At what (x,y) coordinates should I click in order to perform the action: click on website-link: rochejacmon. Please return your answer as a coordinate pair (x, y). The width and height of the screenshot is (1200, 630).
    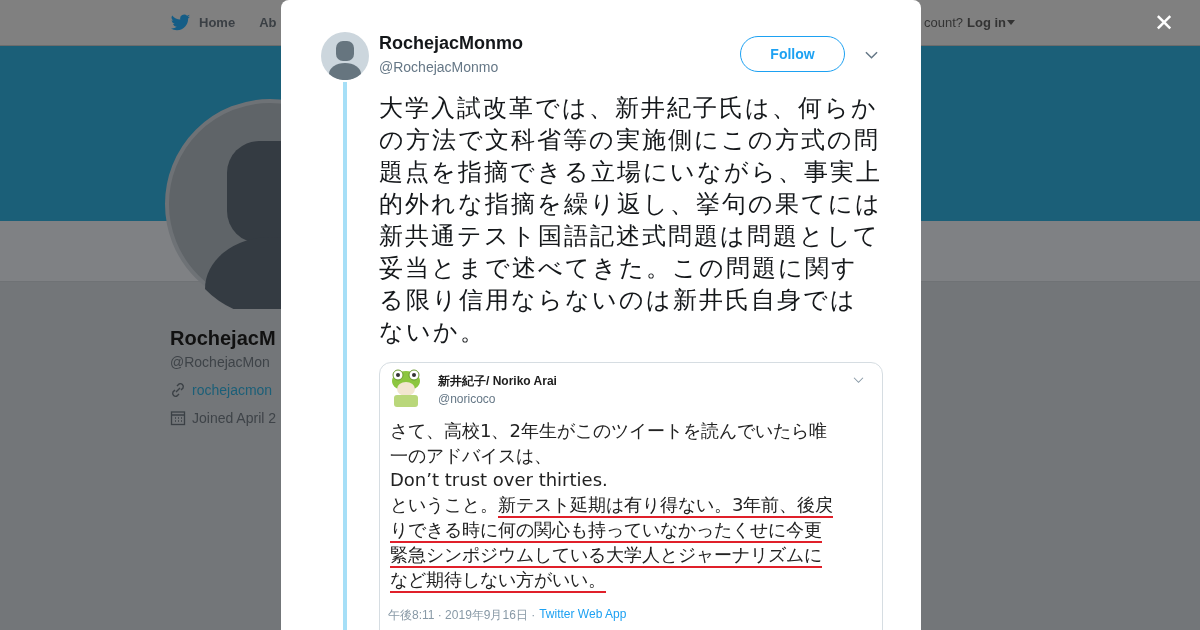
    Looking at the image, I should click on (232, 390).